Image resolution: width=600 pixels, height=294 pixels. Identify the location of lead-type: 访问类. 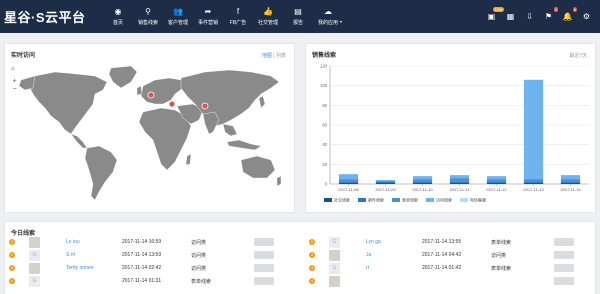
(499, 256).